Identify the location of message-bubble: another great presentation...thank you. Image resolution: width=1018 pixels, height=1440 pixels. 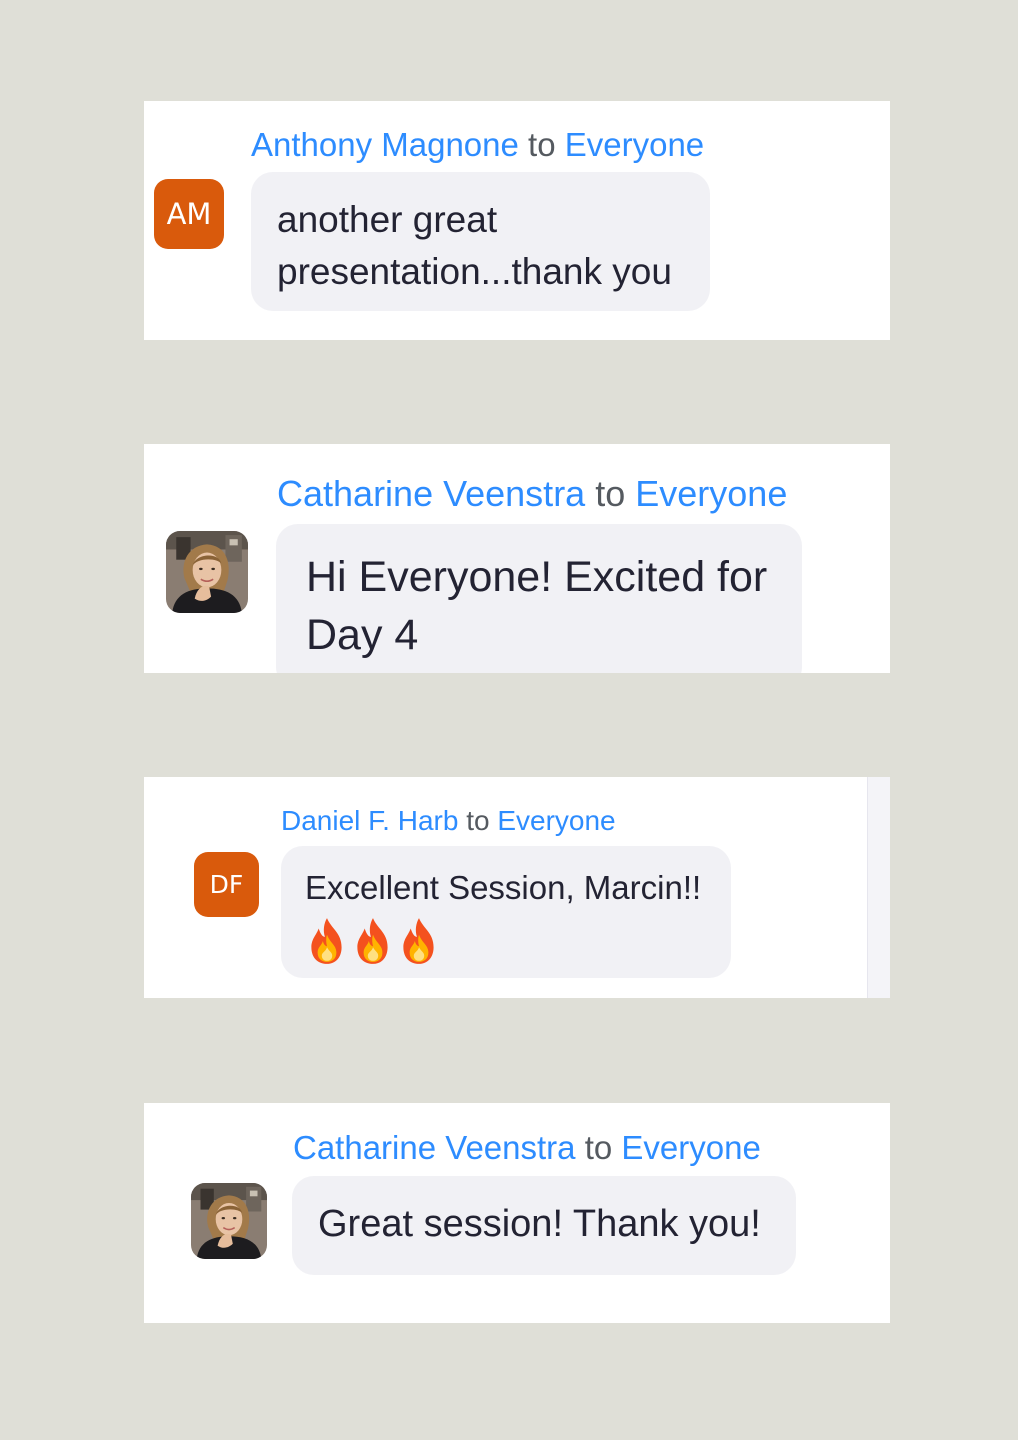
(480, 241).